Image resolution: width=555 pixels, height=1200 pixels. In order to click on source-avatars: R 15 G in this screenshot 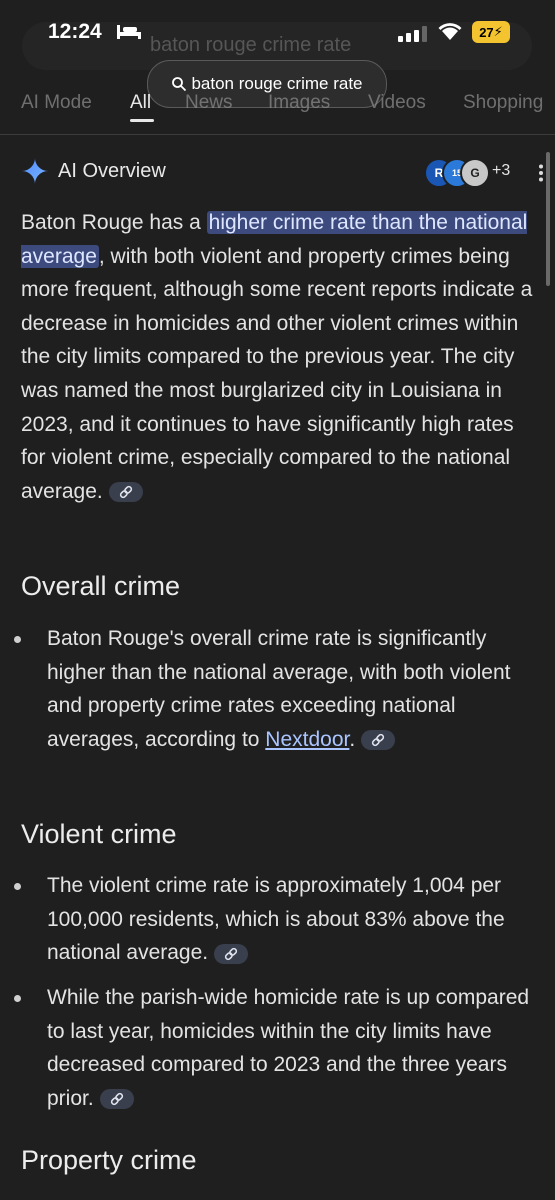, I will do `click(447, 172)`.